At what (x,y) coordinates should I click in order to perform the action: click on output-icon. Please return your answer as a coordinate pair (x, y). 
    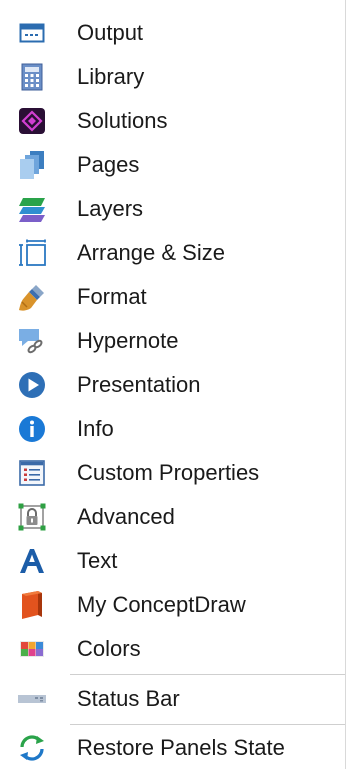
    Looking at the image, I should click on (32, 33).